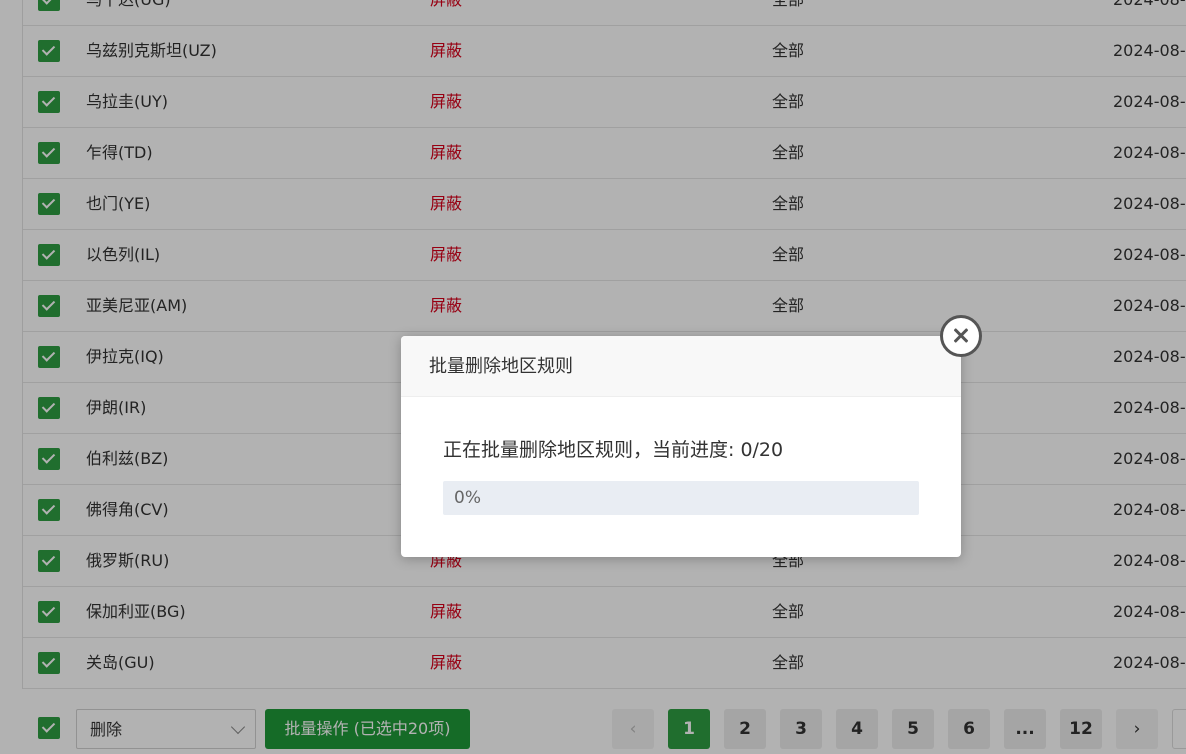  I want to click on progress-percent: 0%, so click(467, 498).